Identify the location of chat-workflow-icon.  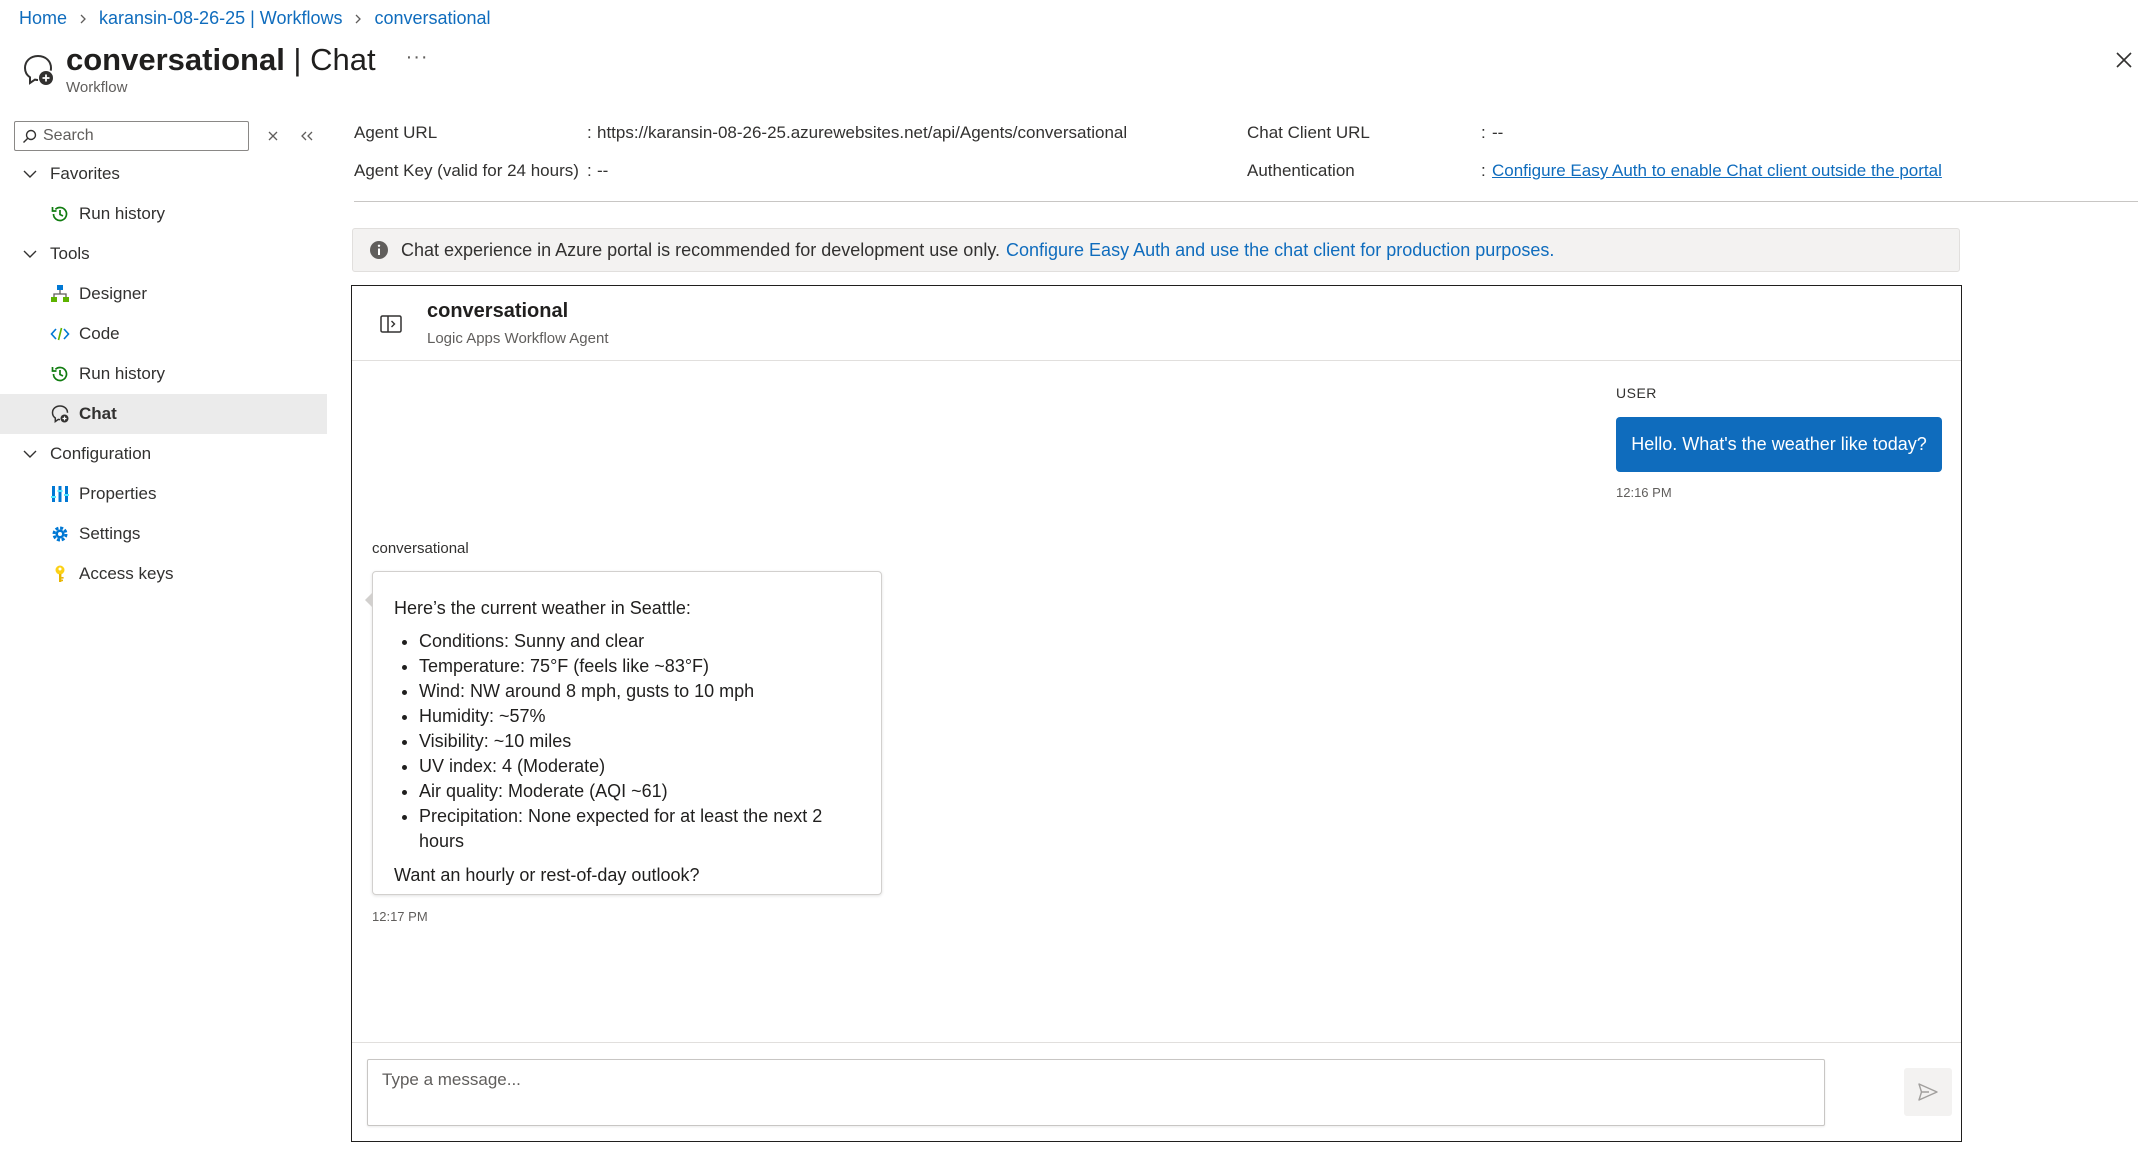
(38, 70).